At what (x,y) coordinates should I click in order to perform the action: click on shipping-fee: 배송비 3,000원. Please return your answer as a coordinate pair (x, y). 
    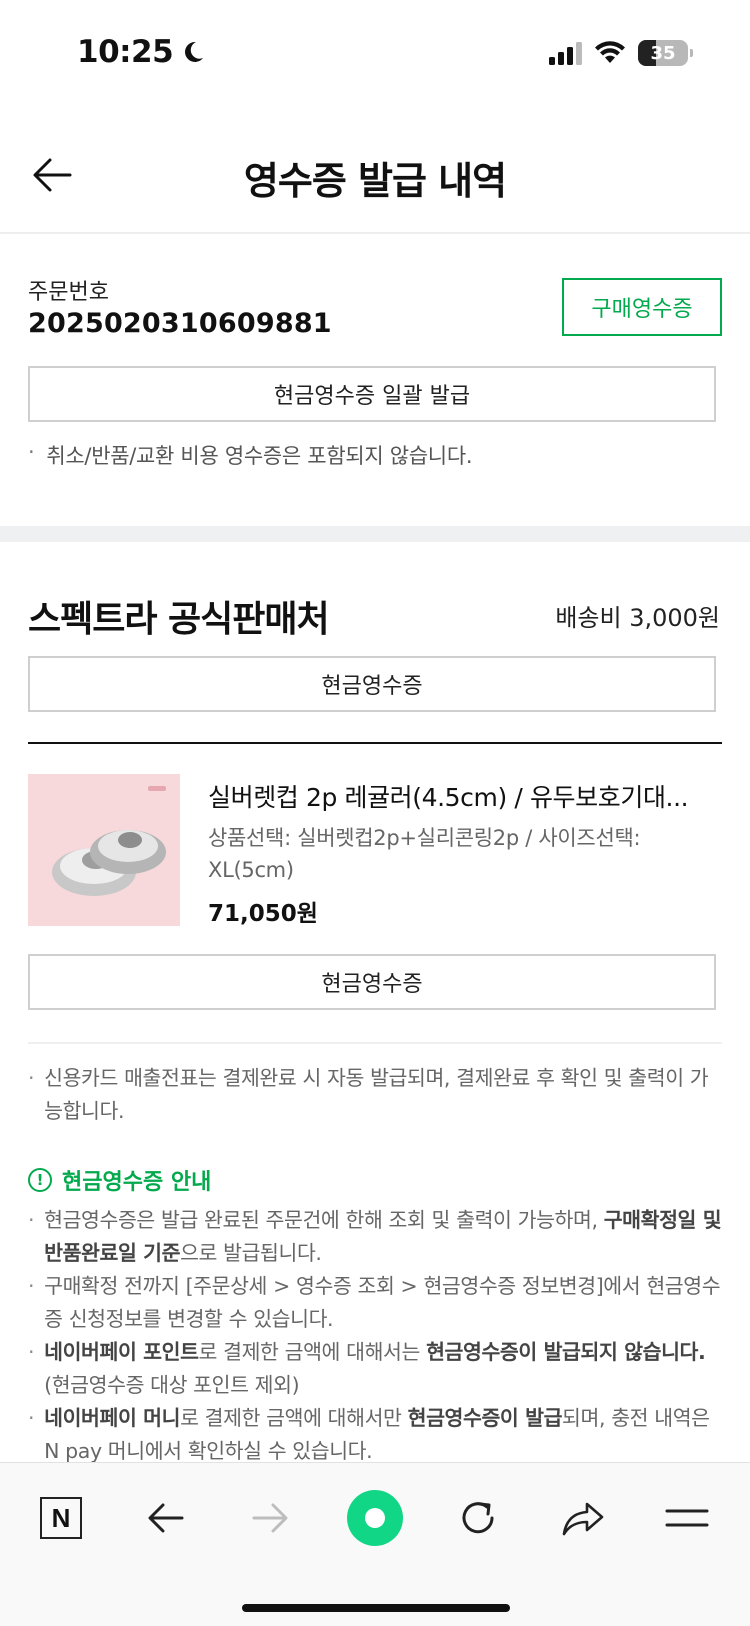
    Looking at the image, I should click on (637, 618).